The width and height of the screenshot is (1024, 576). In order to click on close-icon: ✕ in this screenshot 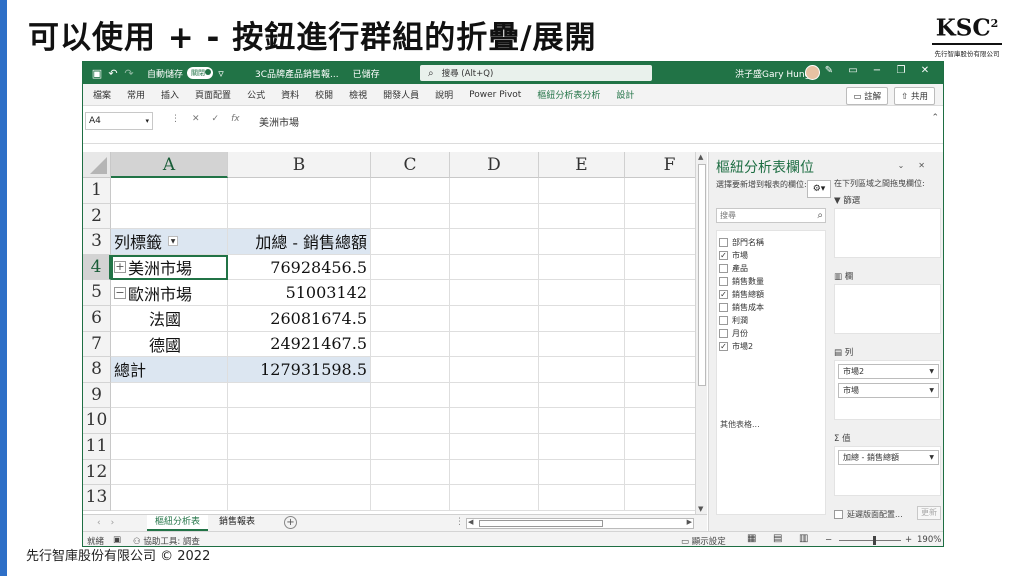, I will do `click(925, 70)`.